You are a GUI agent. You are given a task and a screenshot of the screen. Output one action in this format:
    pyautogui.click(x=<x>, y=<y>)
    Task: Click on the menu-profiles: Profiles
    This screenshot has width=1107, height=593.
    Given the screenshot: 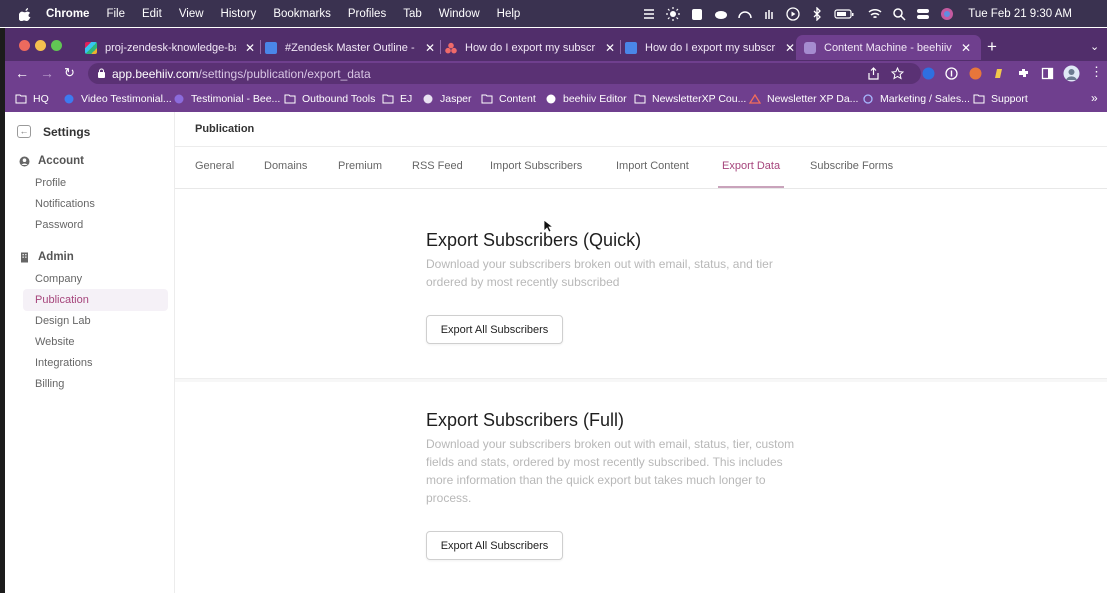 What is the action you would take?
    pyautogui.click(x=367, y=14)
    